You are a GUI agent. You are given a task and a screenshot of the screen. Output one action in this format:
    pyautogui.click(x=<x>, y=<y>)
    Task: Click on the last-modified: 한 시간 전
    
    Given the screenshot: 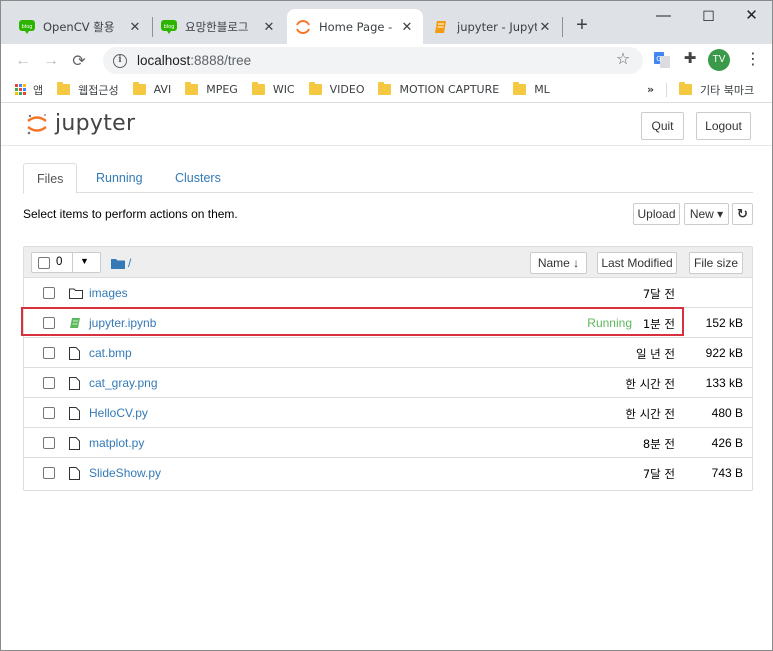 What is the action you would take?
    pyautogui.click(x=650, y=414)
    